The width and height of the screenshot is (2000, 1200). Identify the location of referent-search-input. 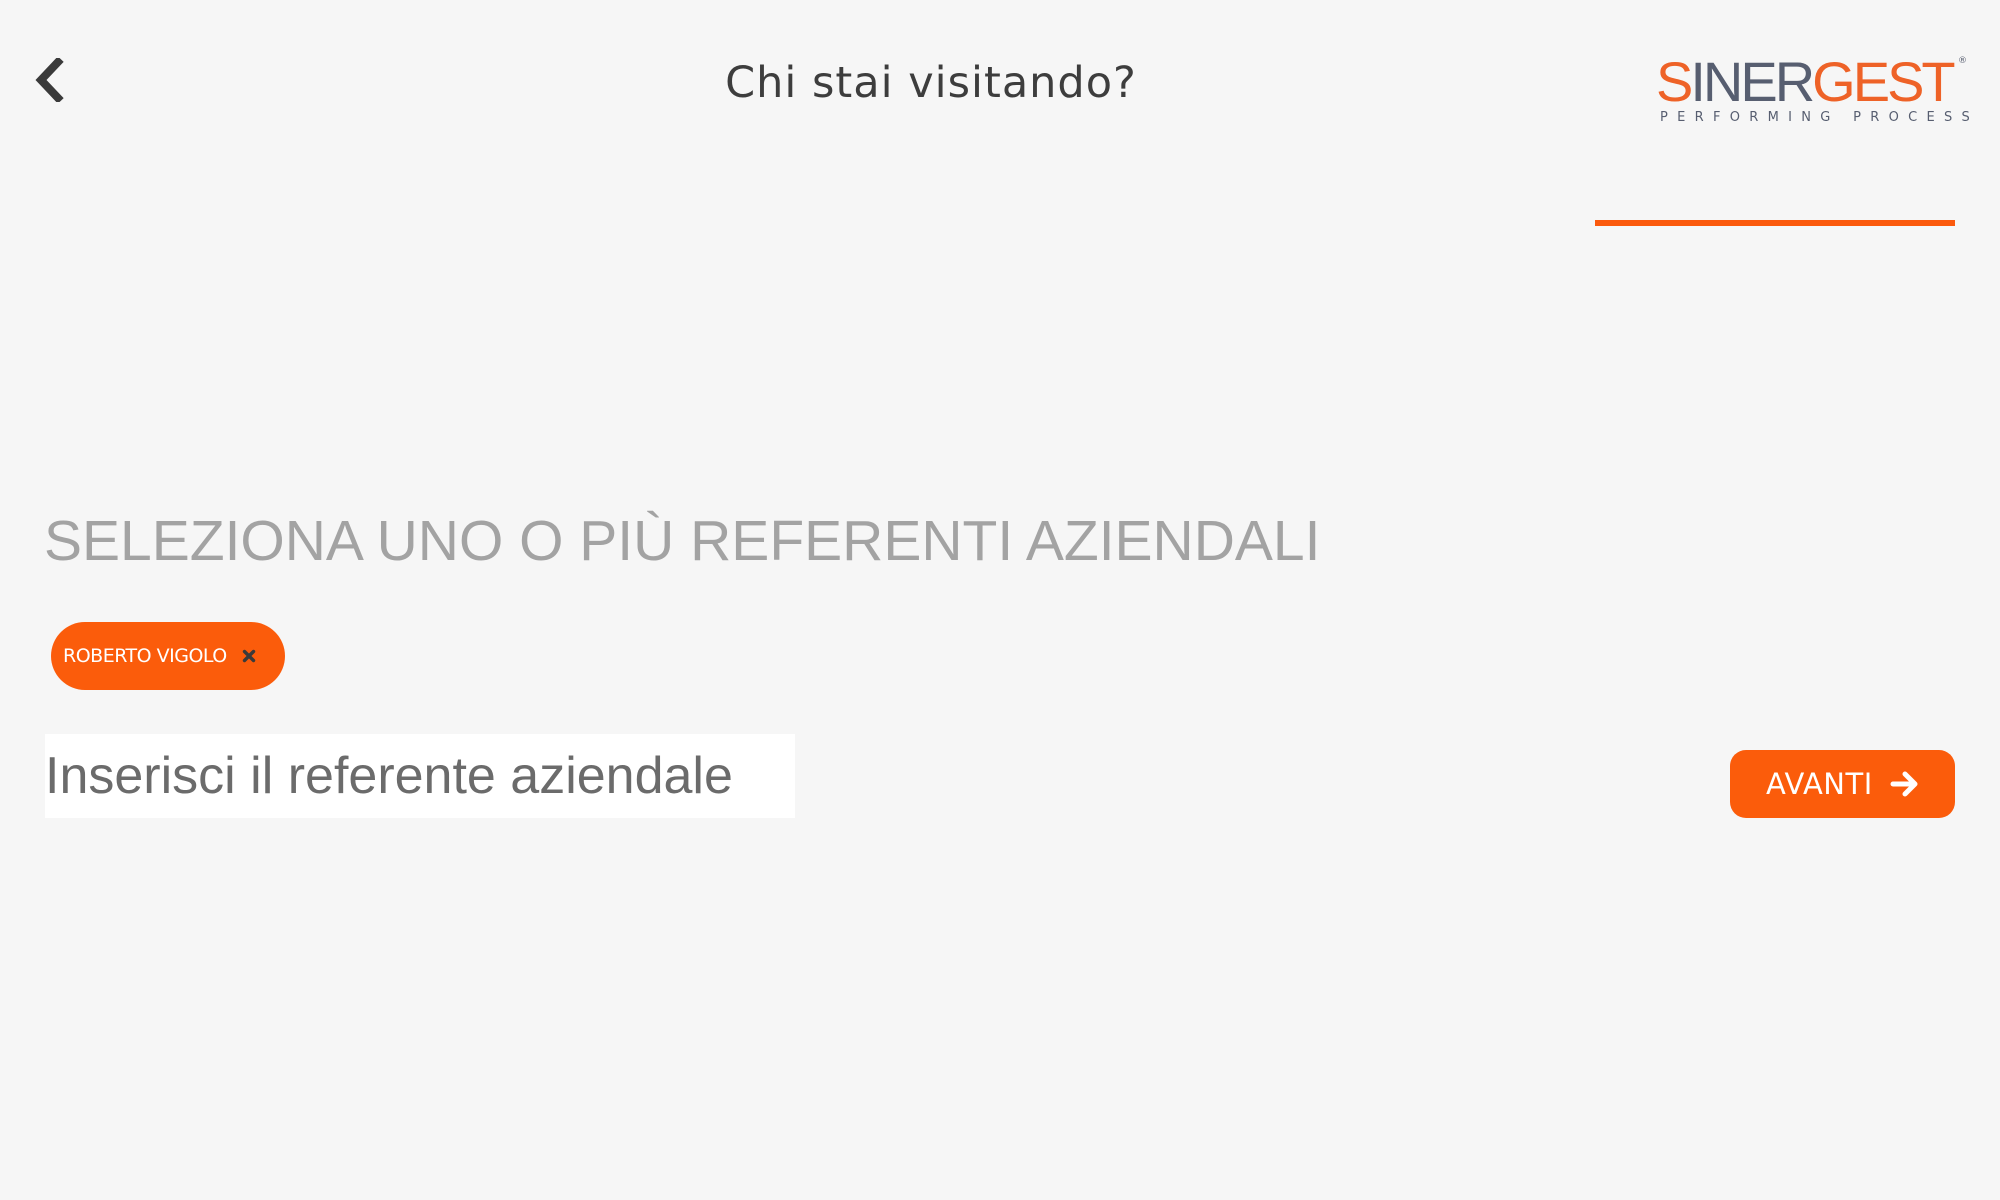
(420, 776).